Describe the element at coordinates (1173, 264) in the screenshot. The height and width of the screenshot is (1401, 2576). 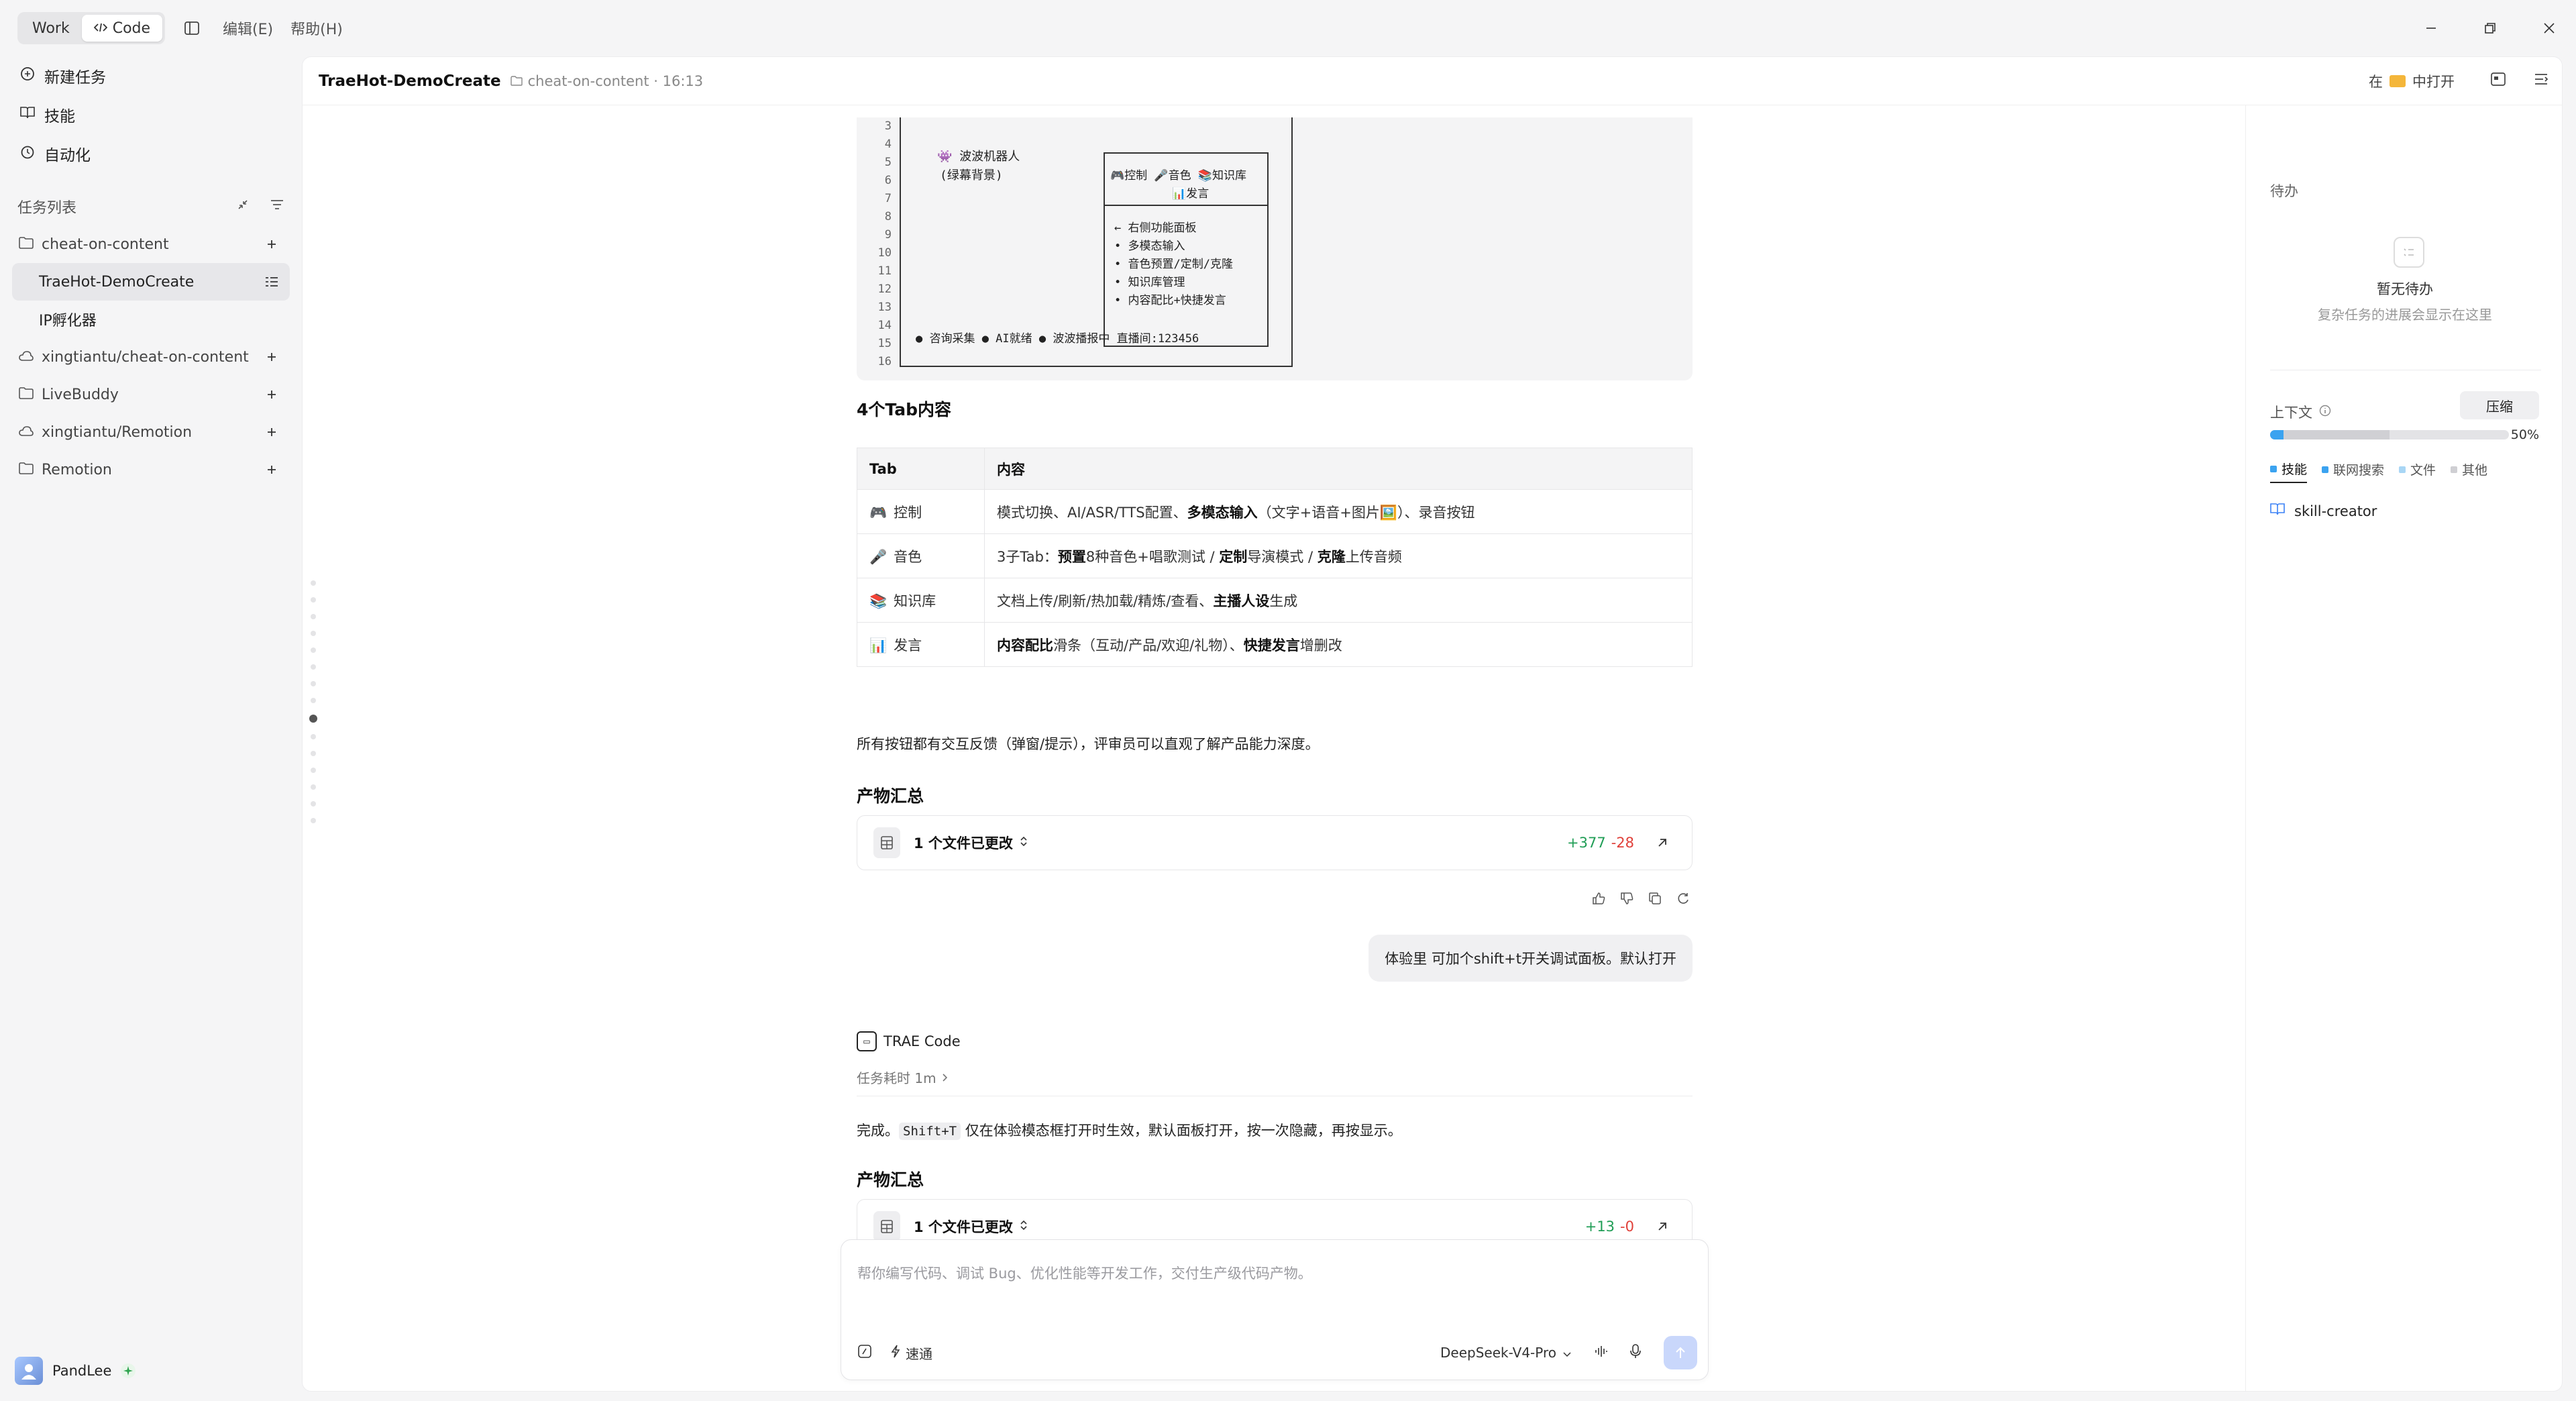
I see `tui-menu-item: • 音色预置/定制/克隆` at that location.